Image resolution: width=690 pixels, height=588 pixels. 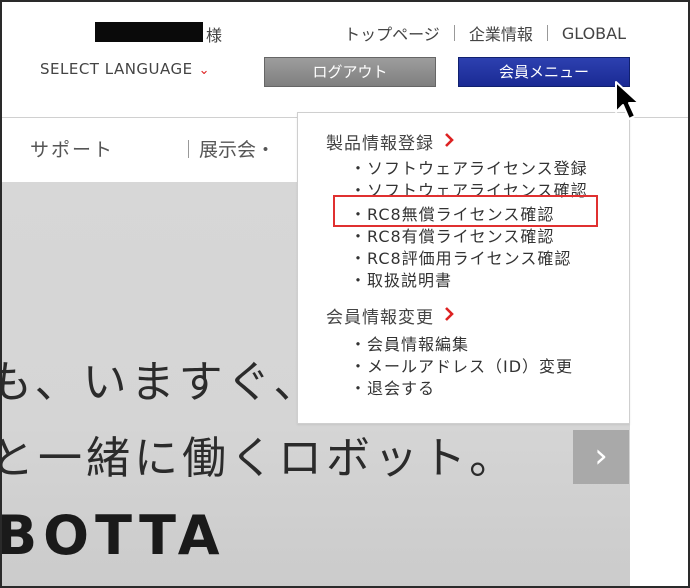 I want to click on hero-brand-text: BOTTA, so click(x=114, y=535).